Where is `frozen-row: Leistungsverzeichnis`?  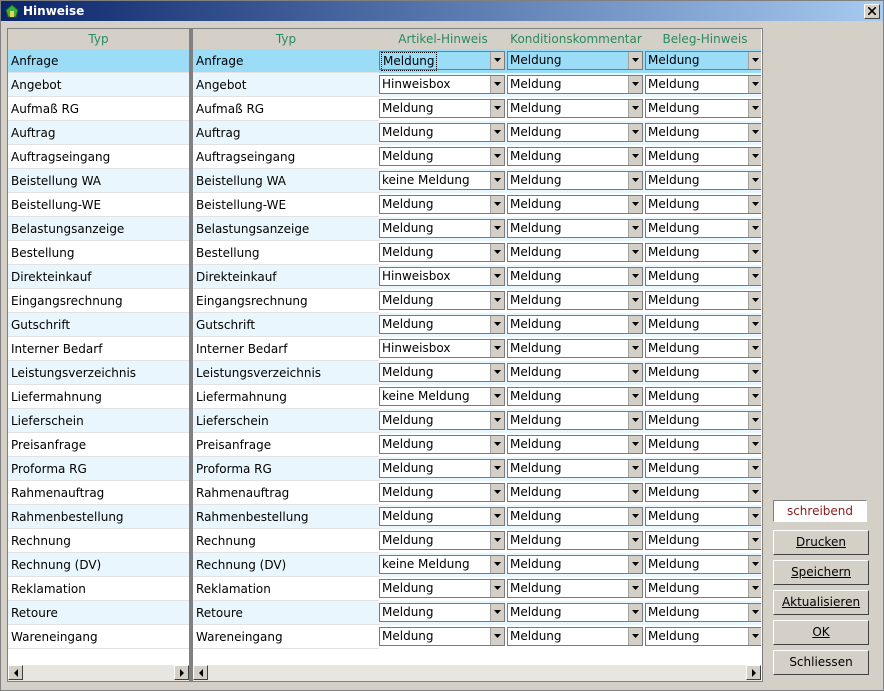 frozen-row: Leistungsverzeichnis is located at coordinates (98, 373).